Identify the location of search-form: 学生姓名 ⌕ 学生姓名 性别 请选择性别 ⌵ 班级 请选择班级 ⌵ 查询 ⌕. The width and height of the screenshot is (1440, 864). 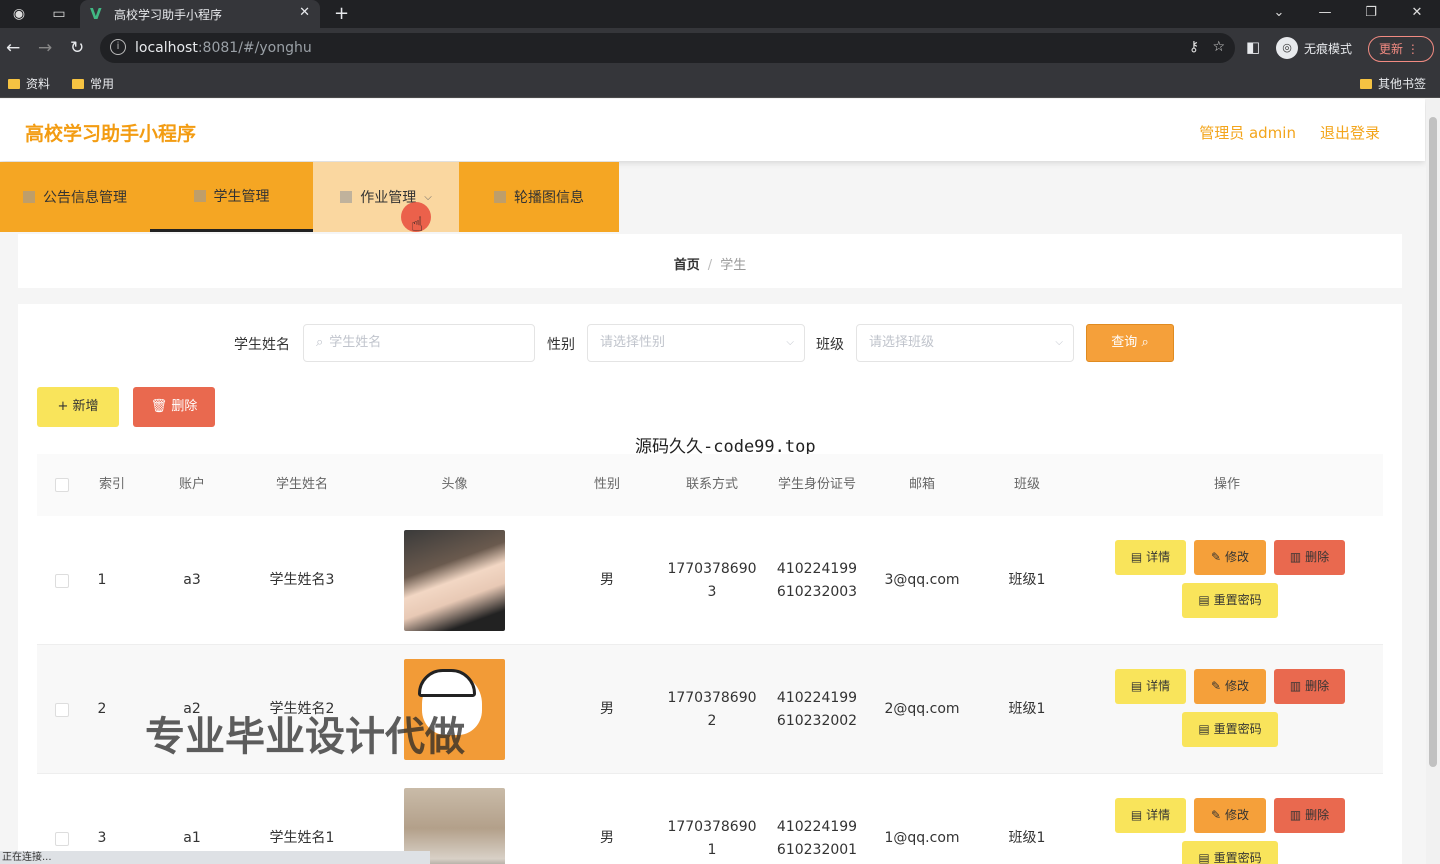
(710, 343).